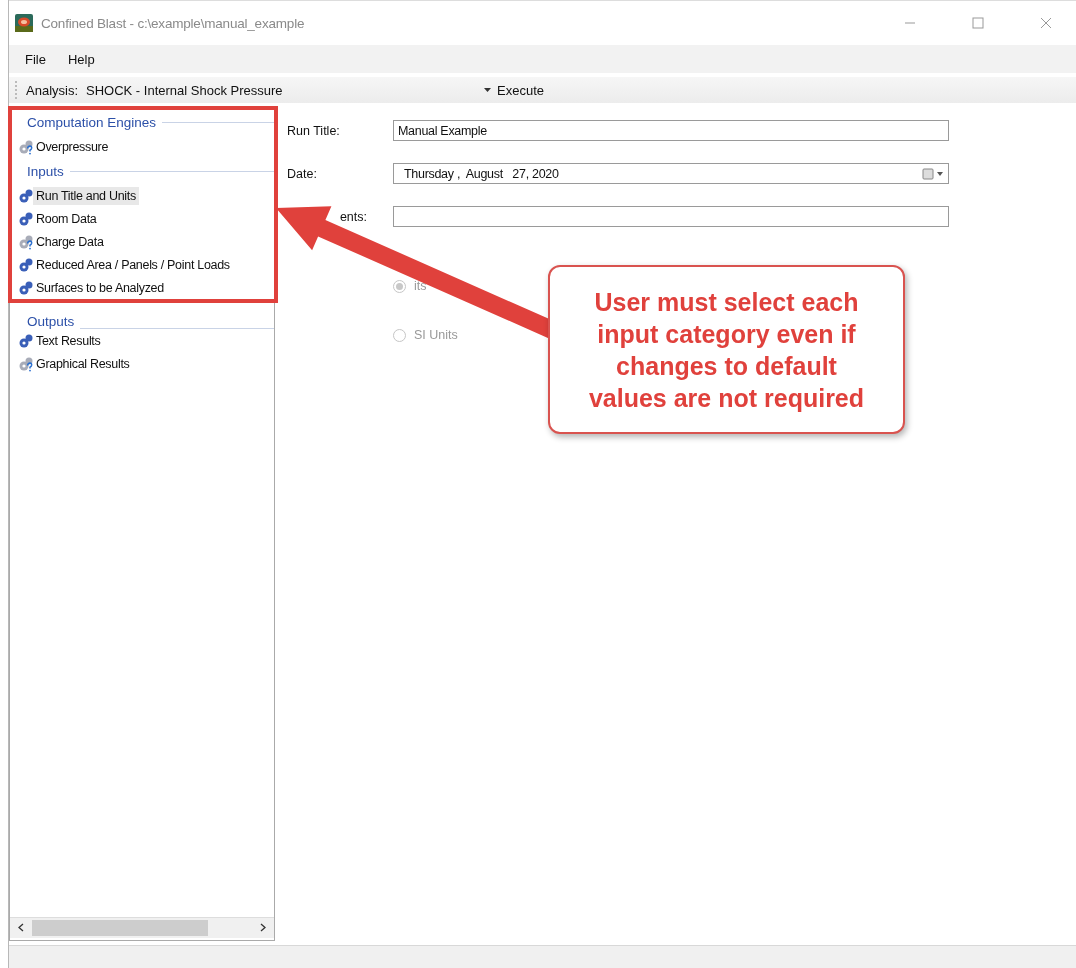 This screenshot has width=1076, height=968. Describe the element at coordinates (66, 218) in the screenshot. I see `tree-item: Room Data` at that location.